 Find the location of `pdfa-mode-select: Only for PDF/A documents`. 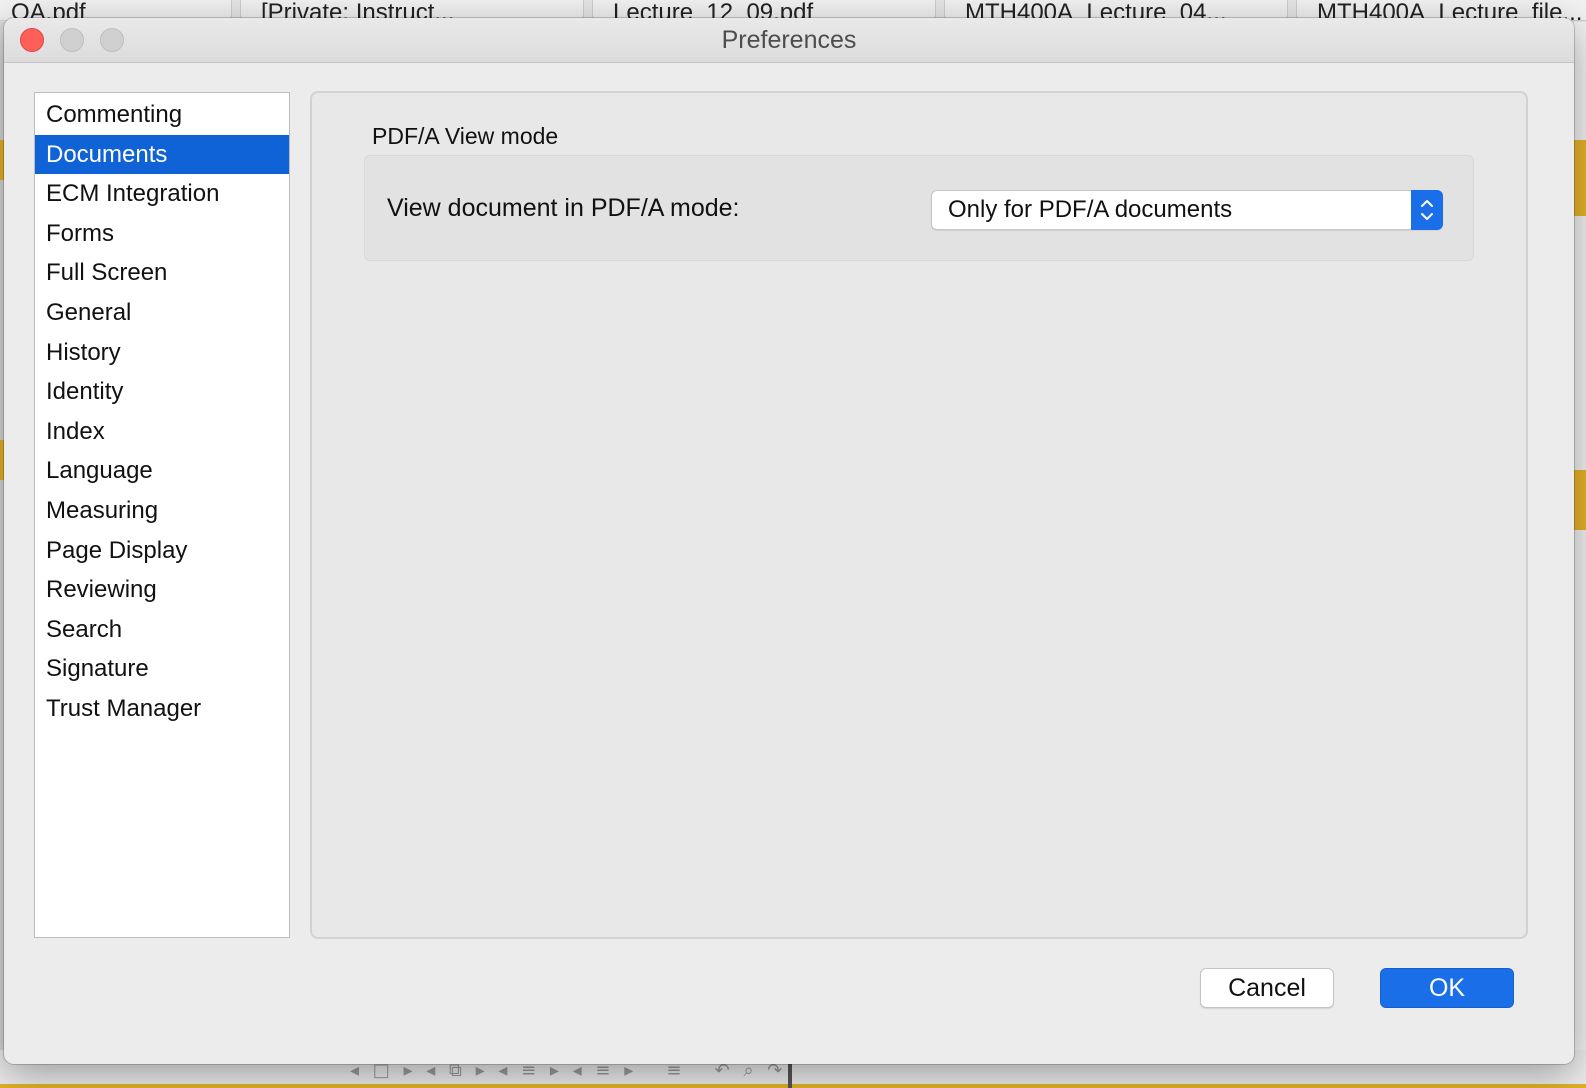

pdfa-mode-select: Only for PDF/A documents is located at coordinates (1187, 210).